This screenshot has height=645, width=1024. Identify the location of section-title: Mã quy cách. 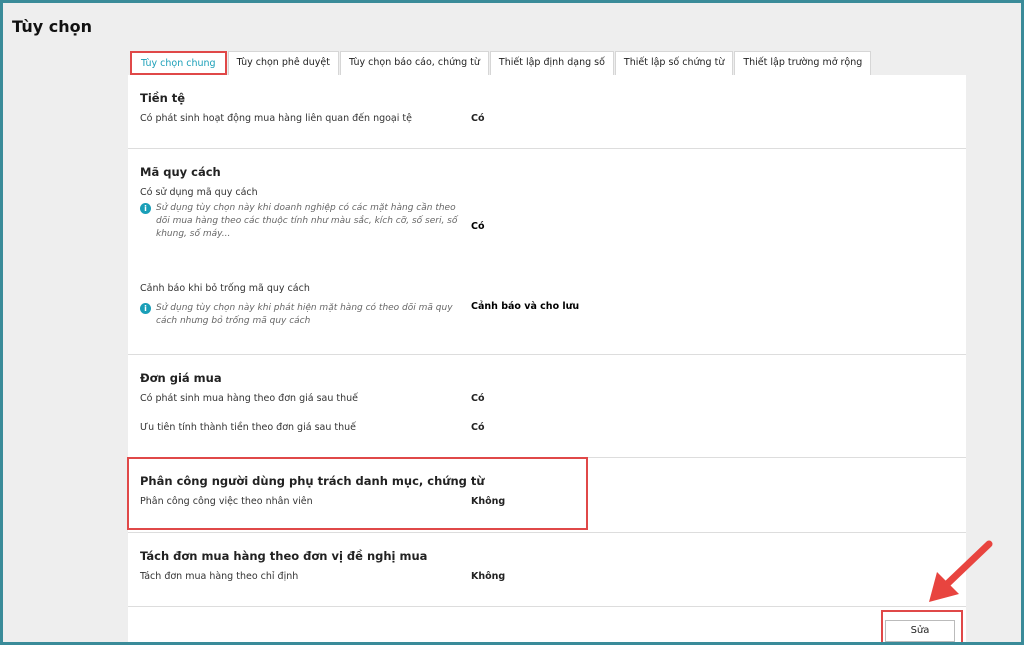
(180, 172).